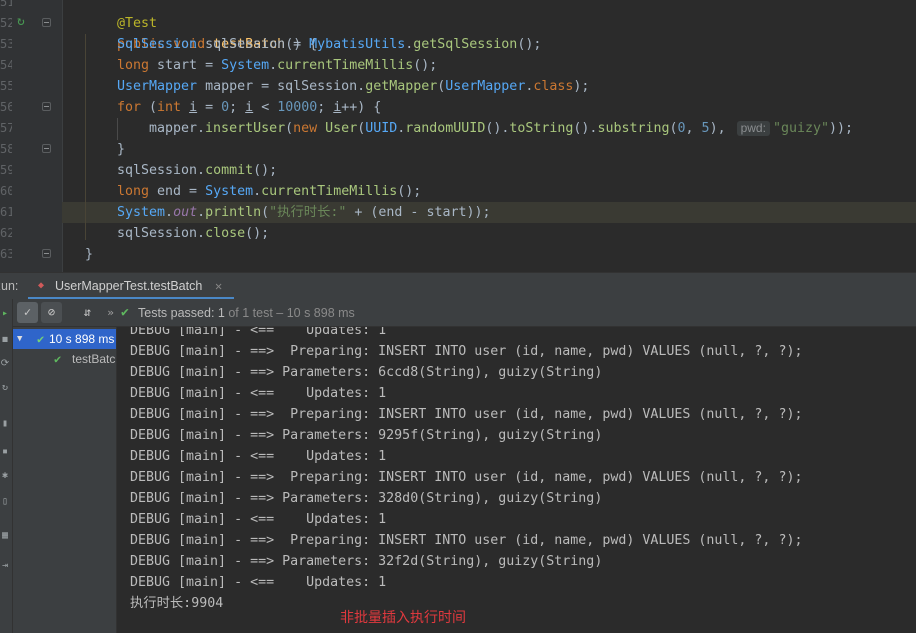 This screenshot has width=916, height=633. I want to click on line-number: 54, so click(6, 65).